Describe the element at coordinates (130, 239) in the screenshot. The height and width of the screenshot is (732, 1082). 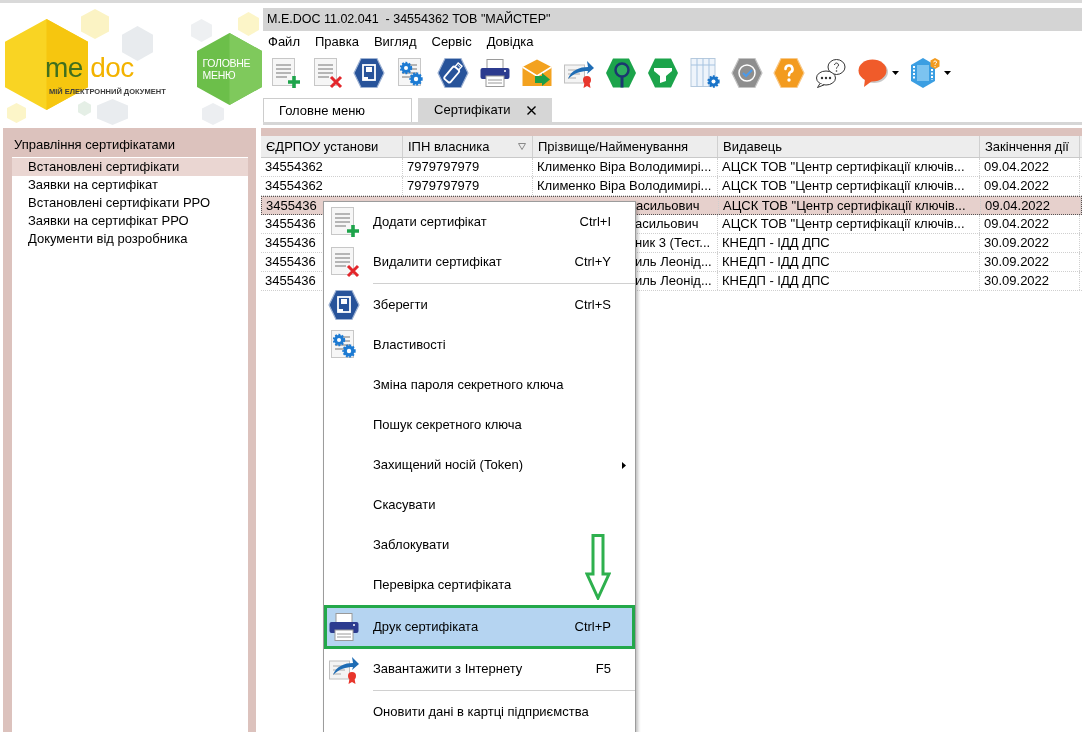
I see `sidebar-item: Документи від розробника` at that location.